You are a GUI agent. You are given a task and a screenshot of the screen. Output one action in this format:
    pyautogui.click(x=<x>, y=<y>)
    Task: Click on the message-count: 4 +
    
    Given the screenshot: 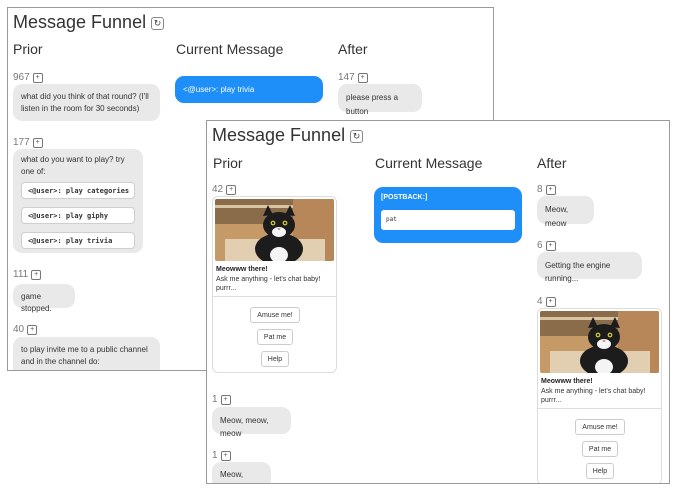 What is the action you would take?
    pyautogui.click(x=546, y=301)
    